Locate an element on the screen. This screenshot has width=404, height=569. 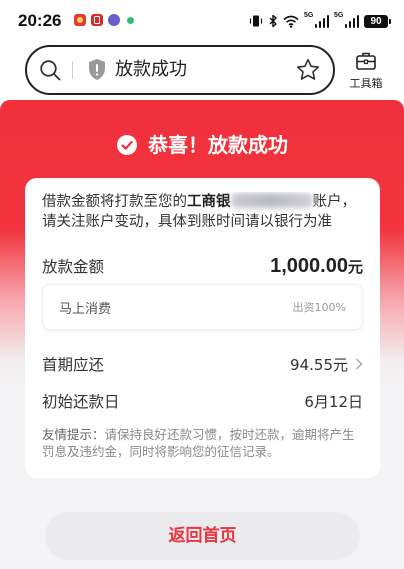
first-payment-row: 首期应还 94.55元 is located at coordinates (202, 364).